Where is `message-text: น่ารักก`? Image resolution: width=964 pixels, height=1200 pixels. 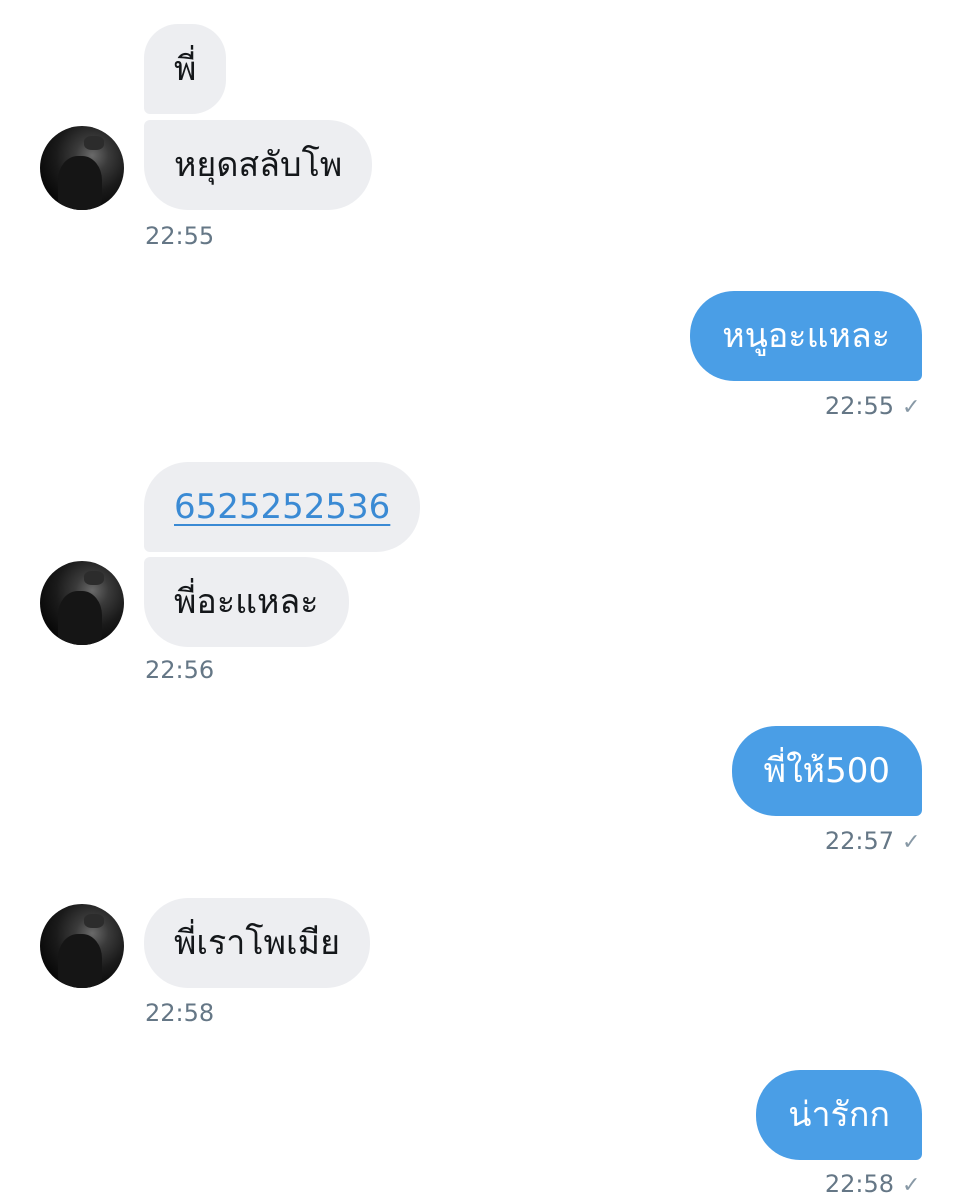 message-text: น่ารักก is located at coordinates (839, 1115).